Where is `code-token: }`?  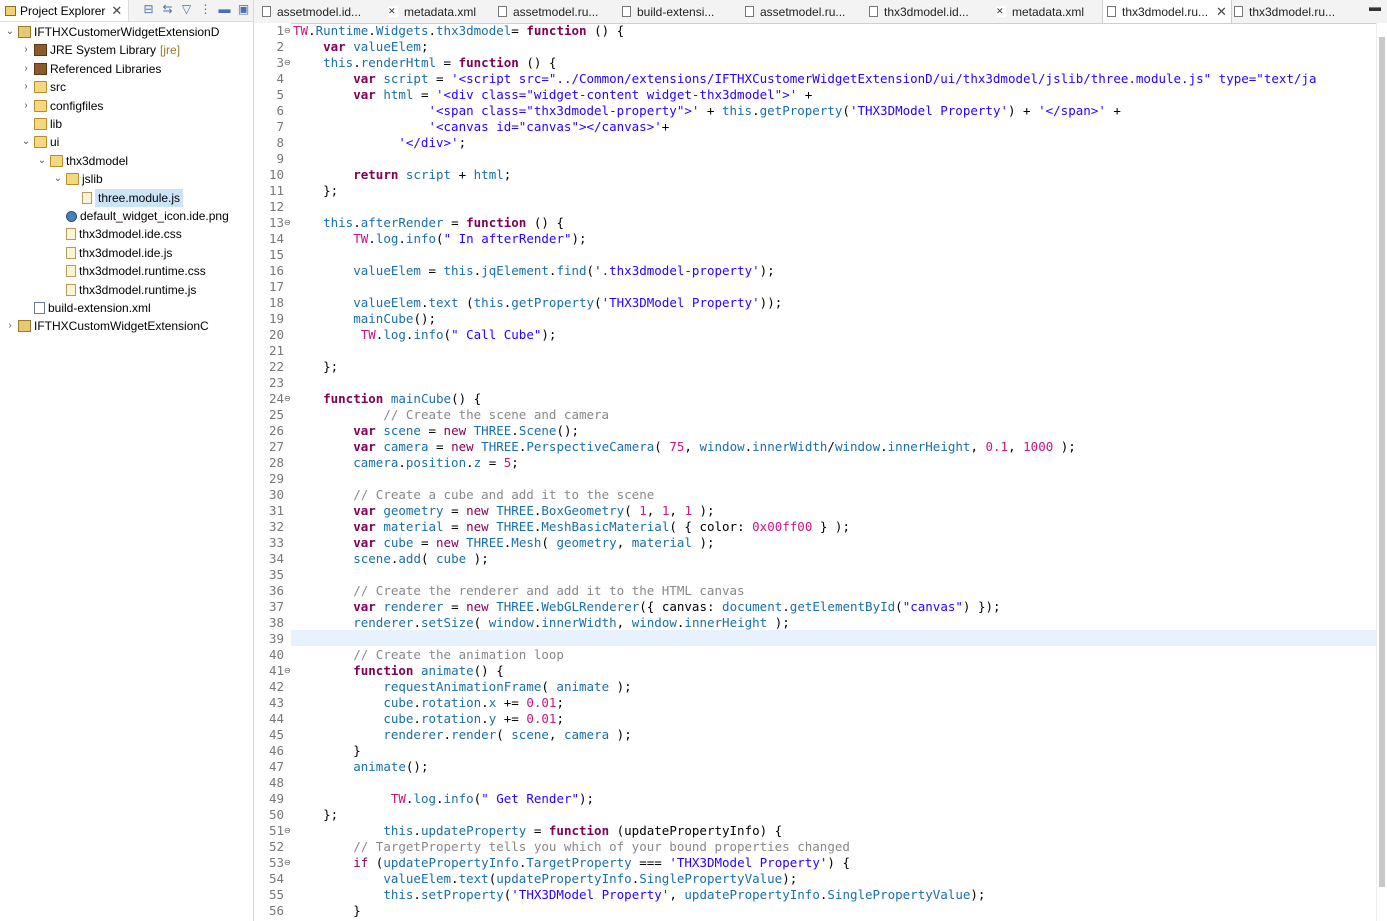 code-token: } is located at coordinates (327, 750).